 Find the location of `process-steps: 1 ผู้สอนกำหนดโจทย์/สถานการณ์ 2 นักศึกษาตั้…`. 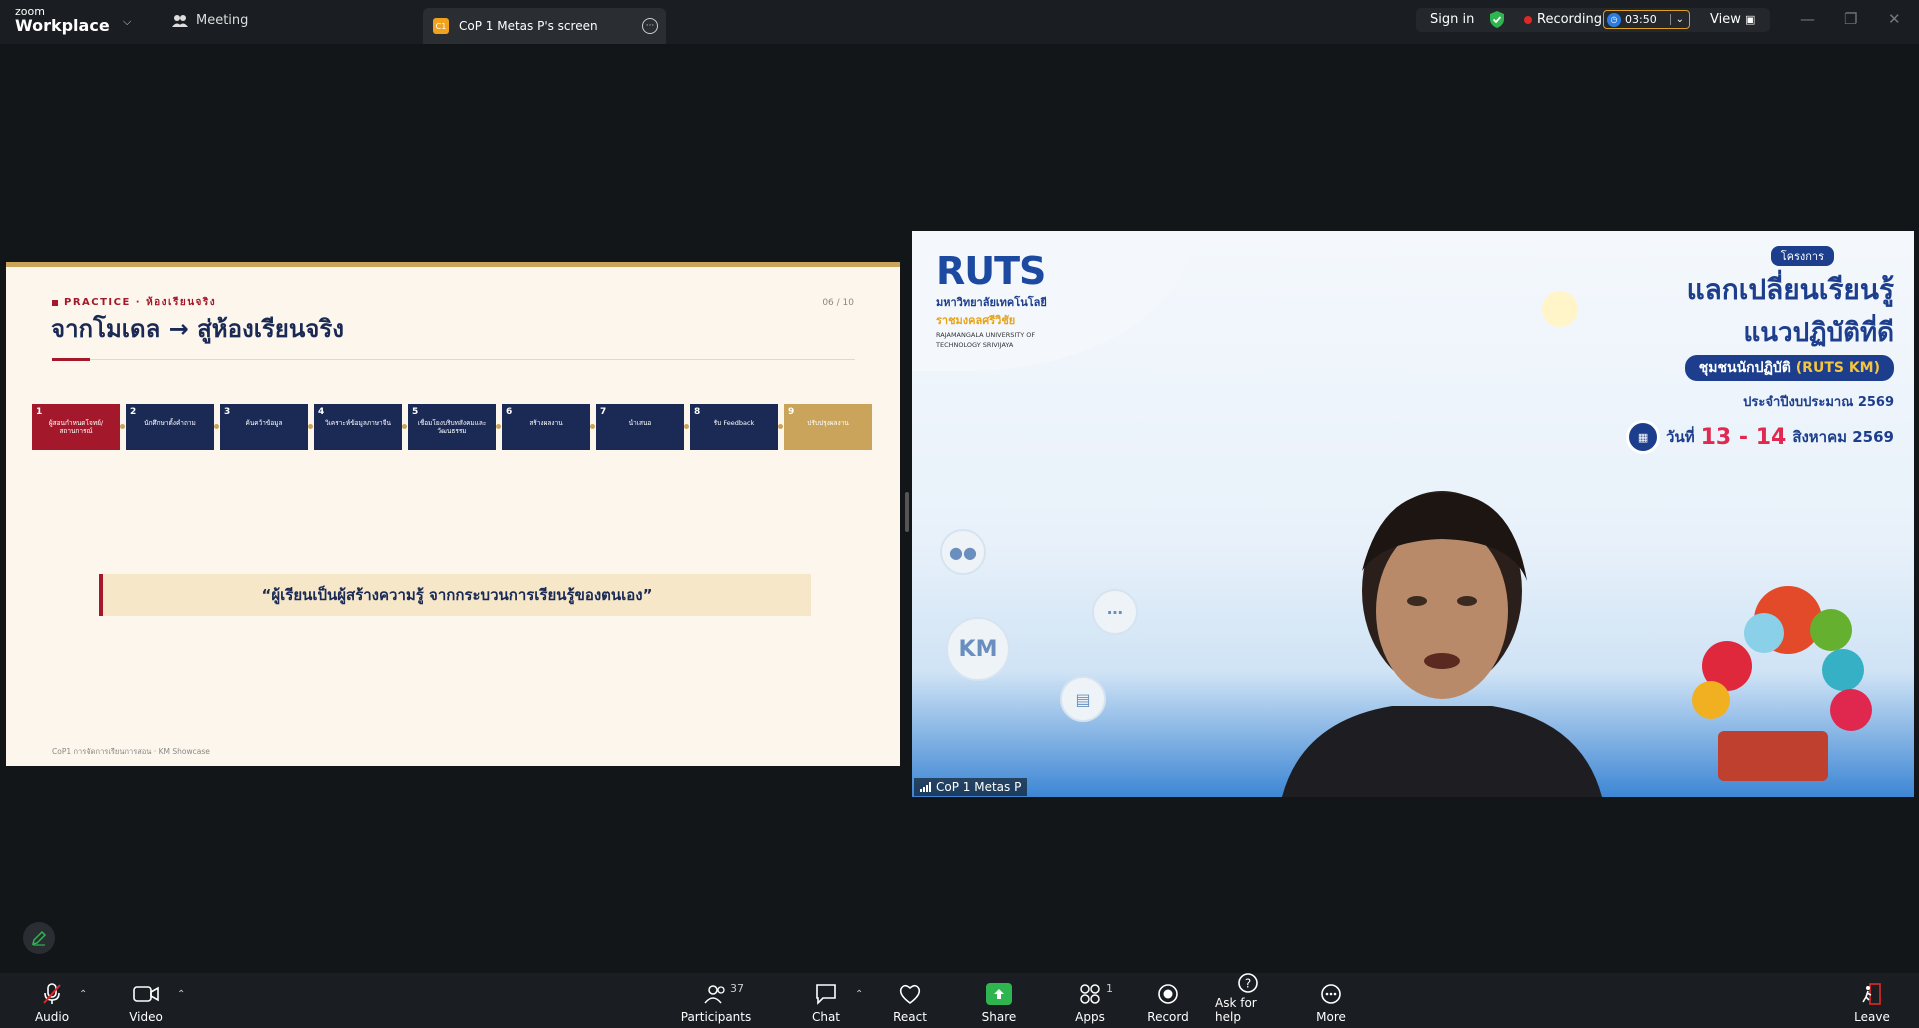

process-steps: 1 ผู้สอนกำหนดโจทย์/สถานการณ์ 2 นักศึกษาตั้… is located at coordinates (454, 427).